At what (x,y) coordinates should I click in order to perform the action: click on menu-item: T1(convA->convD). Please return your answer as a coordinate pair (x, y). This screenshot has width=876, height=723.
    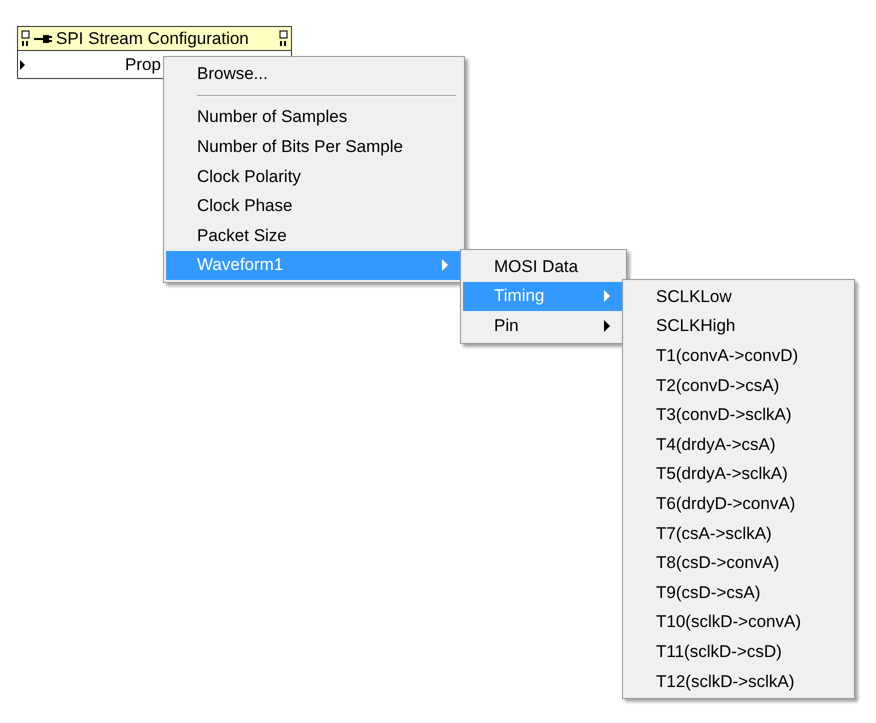
    Looking at the image, I should click on (738, 356).